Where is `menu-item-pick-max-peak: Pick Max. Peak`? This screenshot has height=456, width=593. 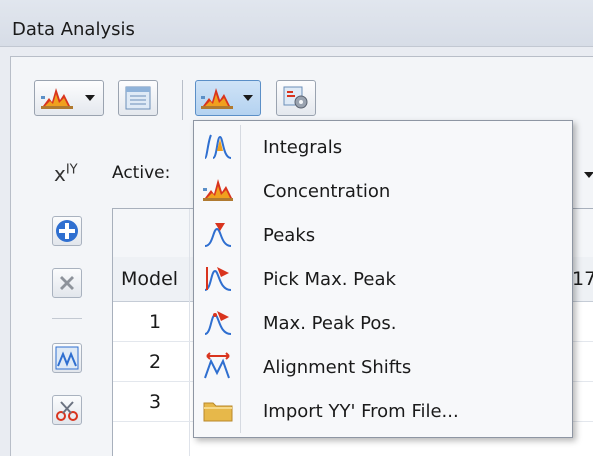
menu-item-pick-max-peak: Pick Max. Peak is located at coordinates (383, 279).